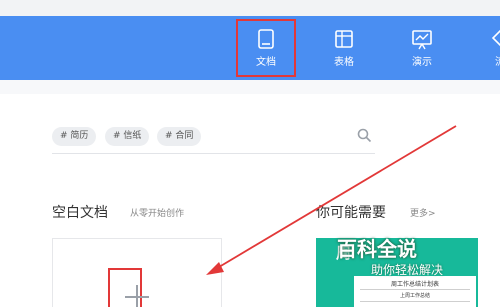  I want to click on nav-item-flow-label: 流, so click(486, 63).